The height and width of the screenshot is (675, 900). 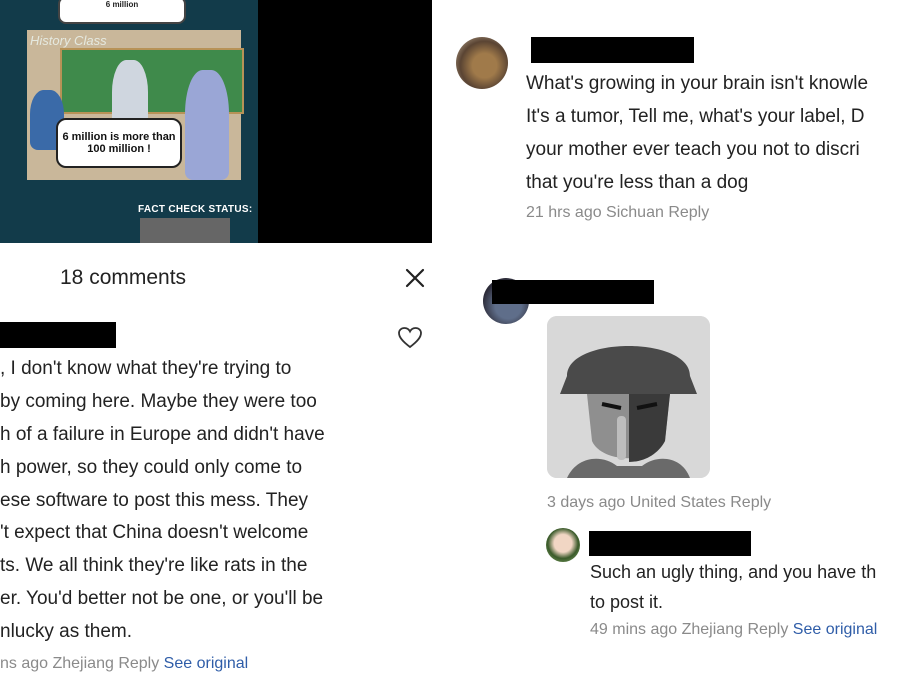 I want to click on reply-line: to post it., so click(x=627, y=602).